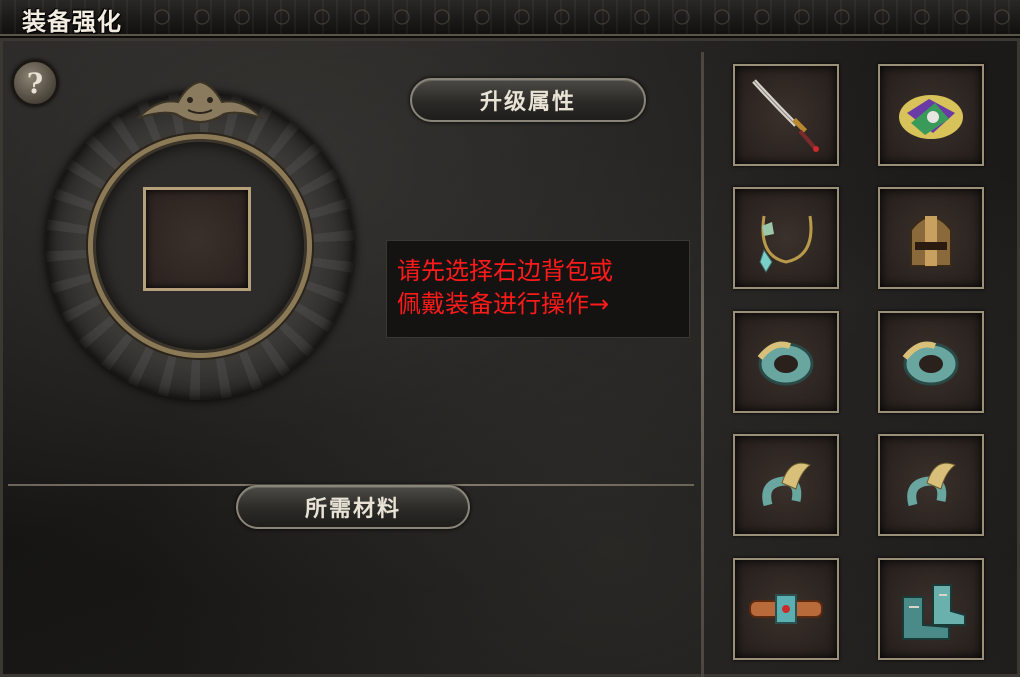  Describe the element at coordinates (786, 244) in the screenshot. I see `necklace-icon` at that location.